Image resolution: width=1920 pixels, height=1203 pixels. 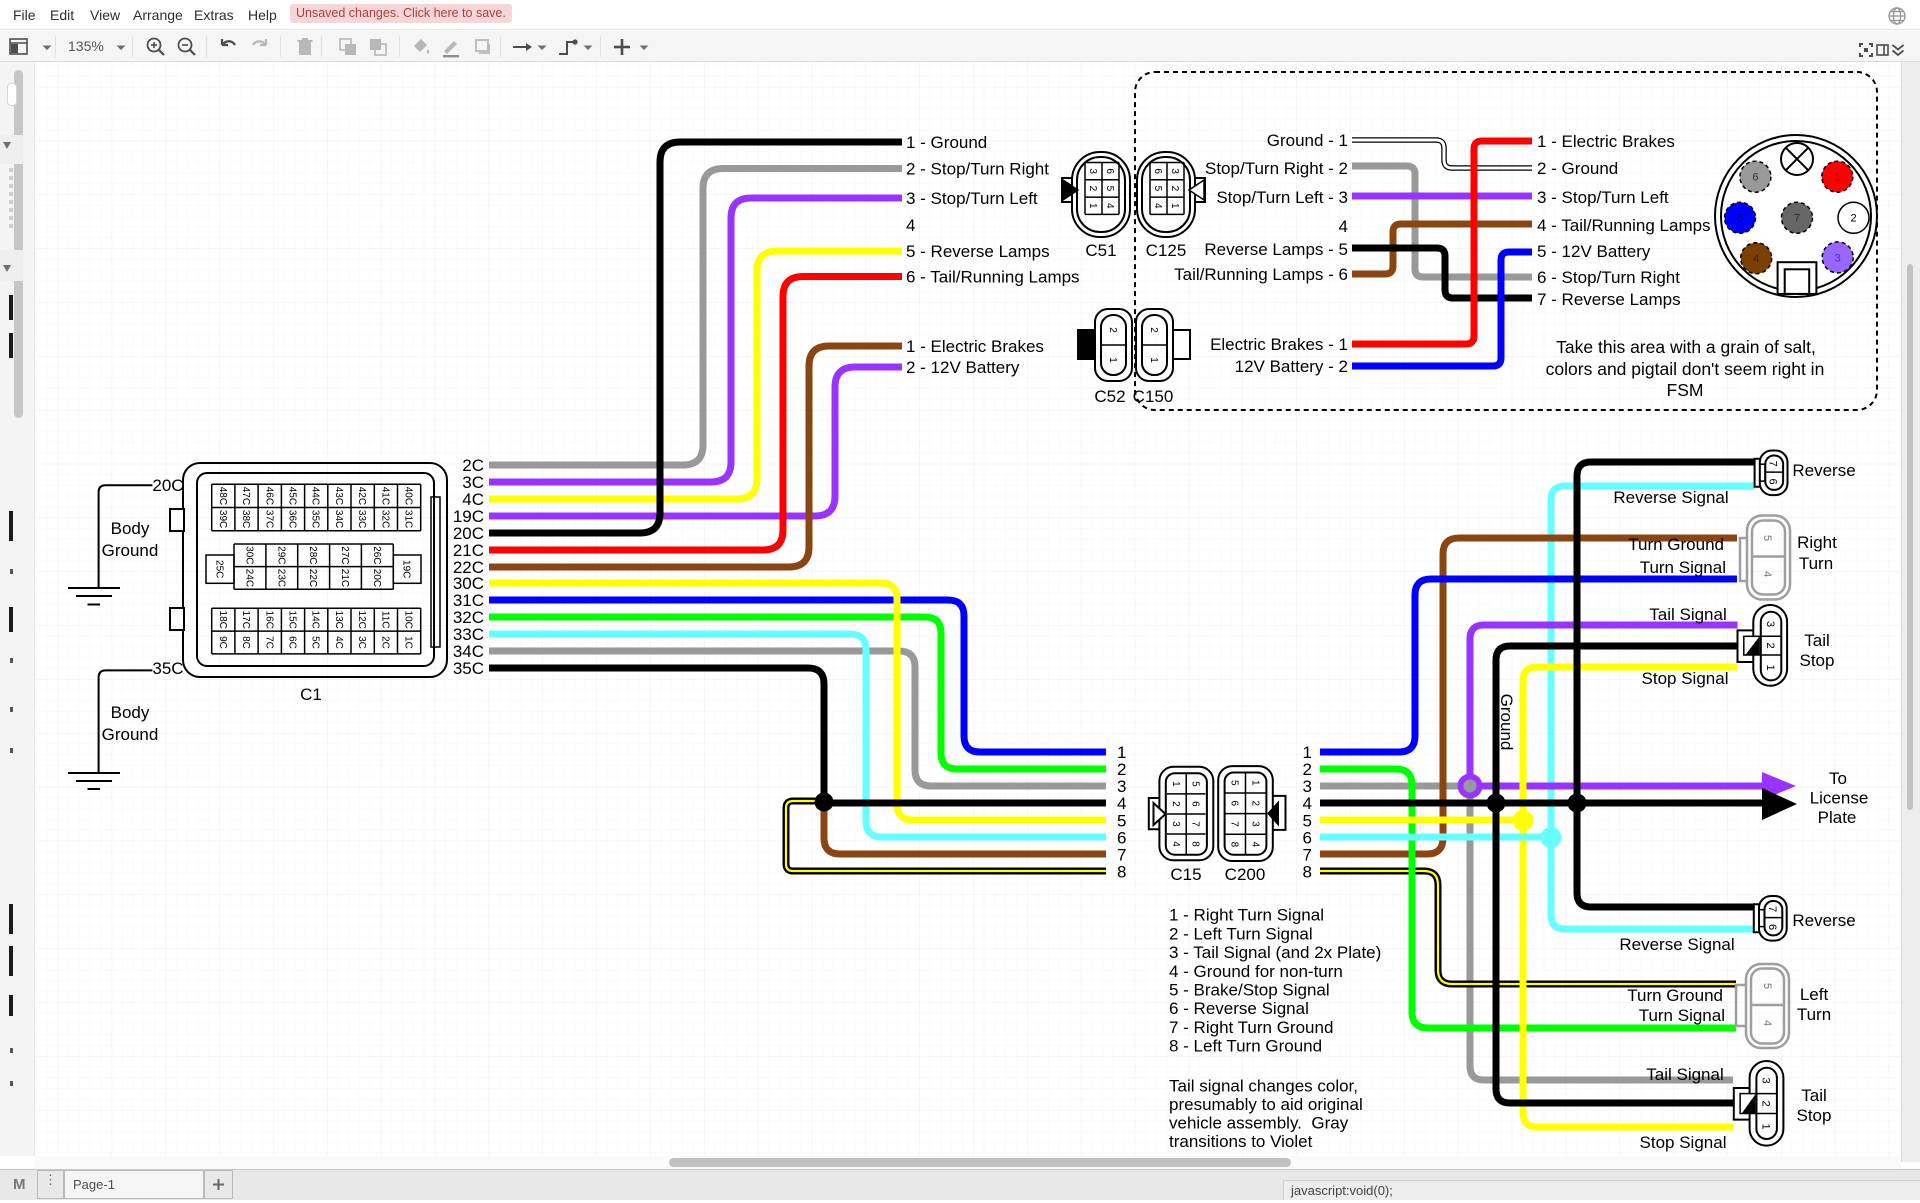 I want to click on svg-text: Left, so click(x=1814, y=994).